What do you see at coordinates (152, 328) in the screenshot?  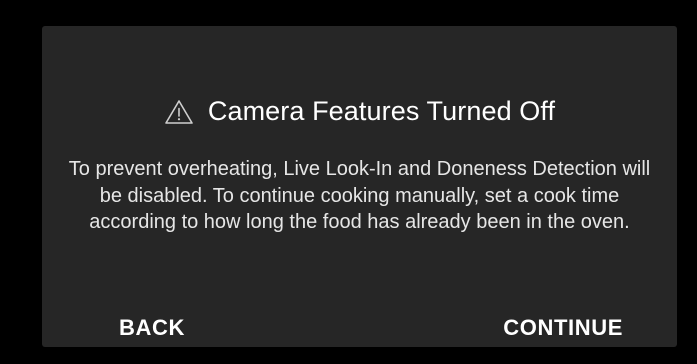 I see `back-button: BACK` at bounding box center [152, 328].